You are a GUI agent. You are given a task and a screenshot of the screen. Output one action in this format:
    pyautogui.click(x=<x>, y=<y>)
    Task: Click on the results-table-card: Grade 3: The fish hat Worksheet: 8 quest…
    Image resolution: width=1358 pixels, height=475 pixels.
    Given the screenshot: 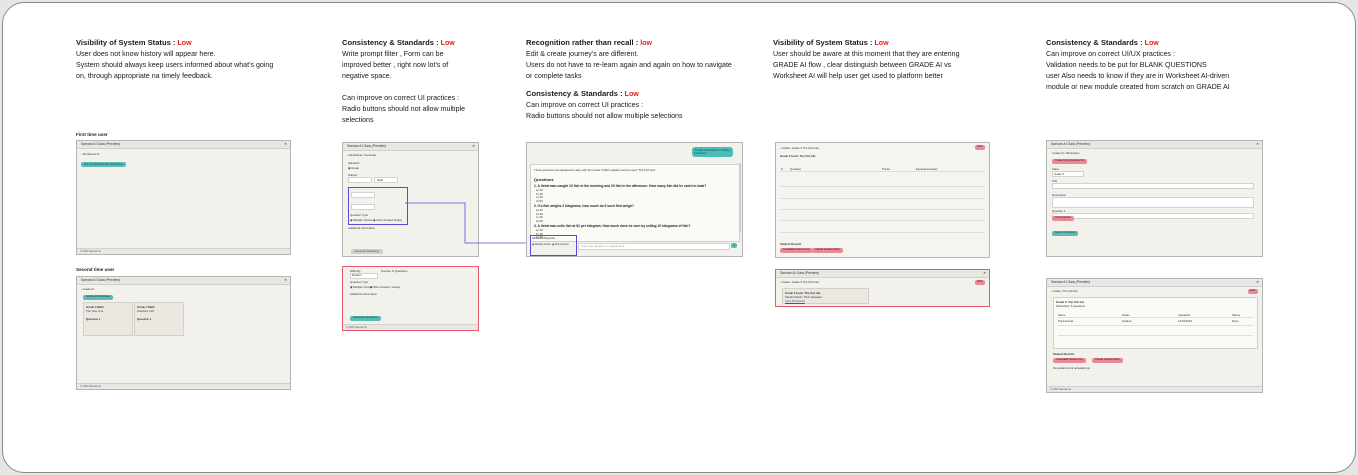 What is the action you would take?
    pyautogui.click(x=1155, y=323)
    